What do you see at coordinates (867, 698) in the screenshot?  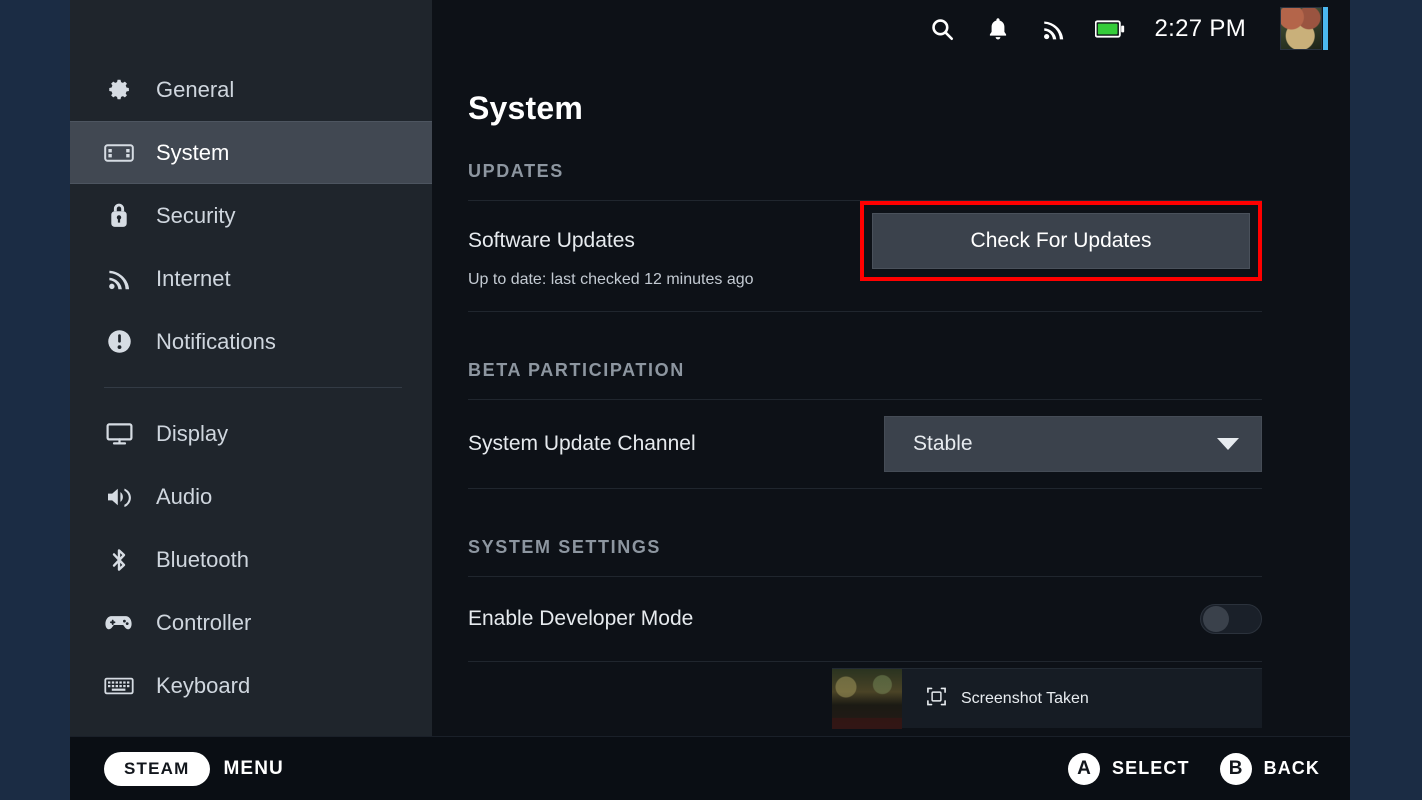 I see `screenshot-thumbnail` at bounding box center [867, 698].